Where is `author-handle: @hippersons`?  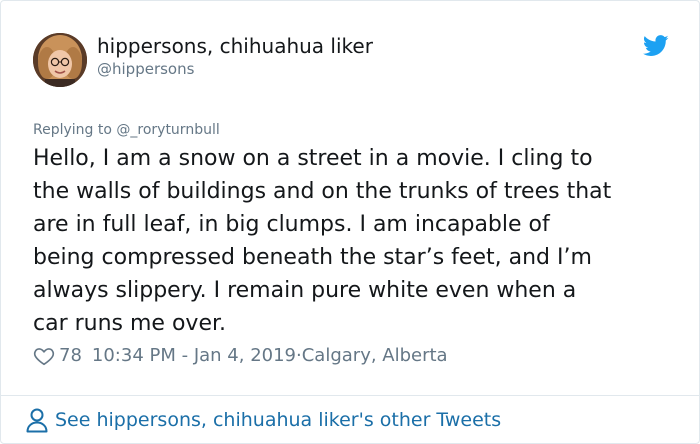 author-handle: @hippersons is located at coordinates (145, 69).